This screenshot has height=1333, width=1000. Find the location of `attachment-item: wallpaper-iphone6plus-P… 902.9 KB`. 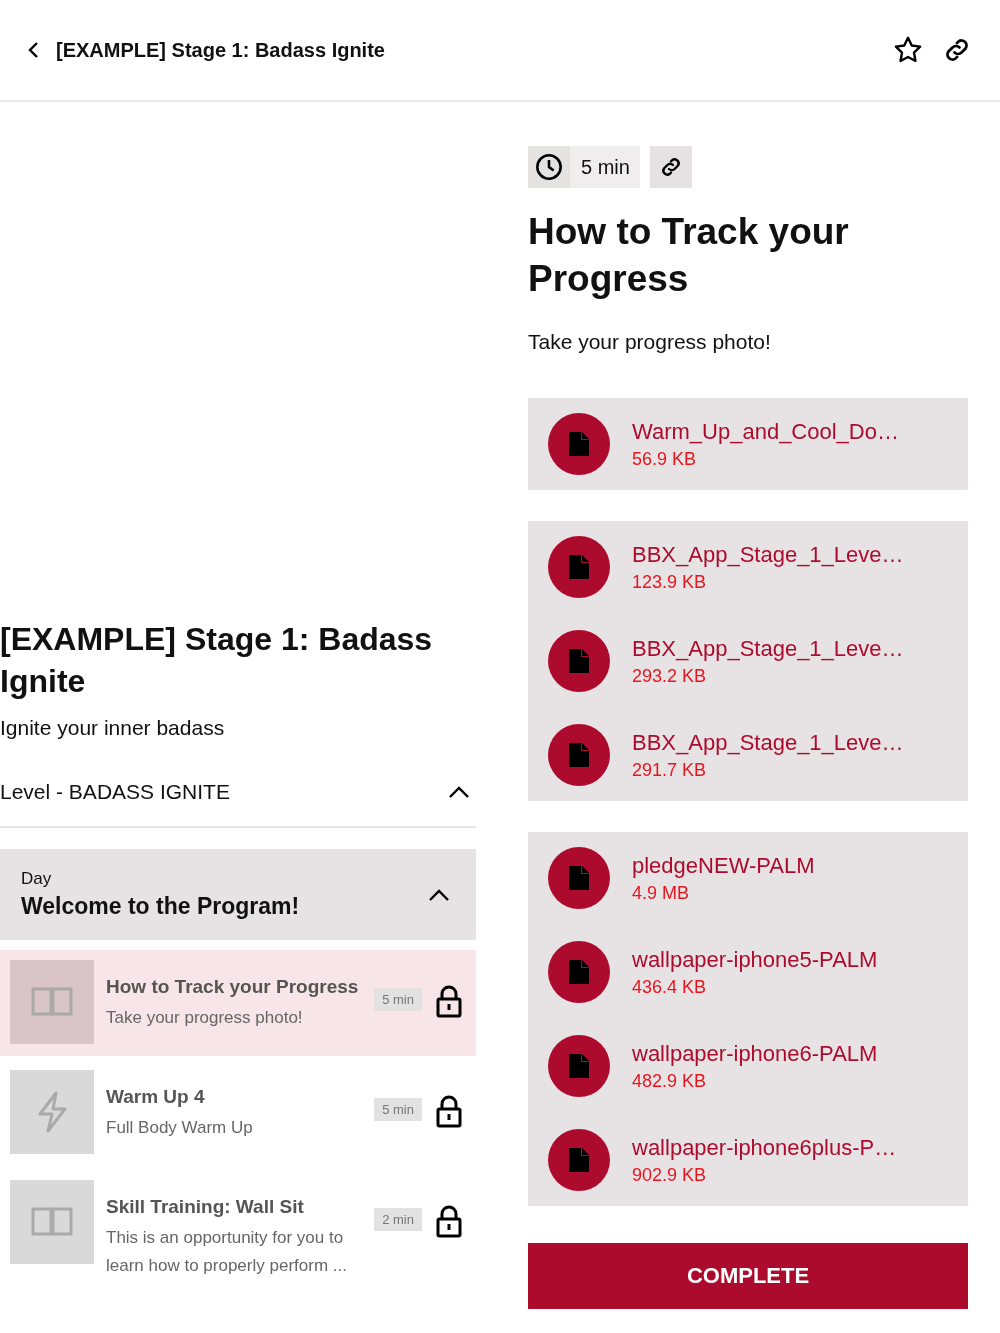

attachment-item: wallpaper-iphone6plus-P… 902.9 KB is located at coordinates (748, 1160).